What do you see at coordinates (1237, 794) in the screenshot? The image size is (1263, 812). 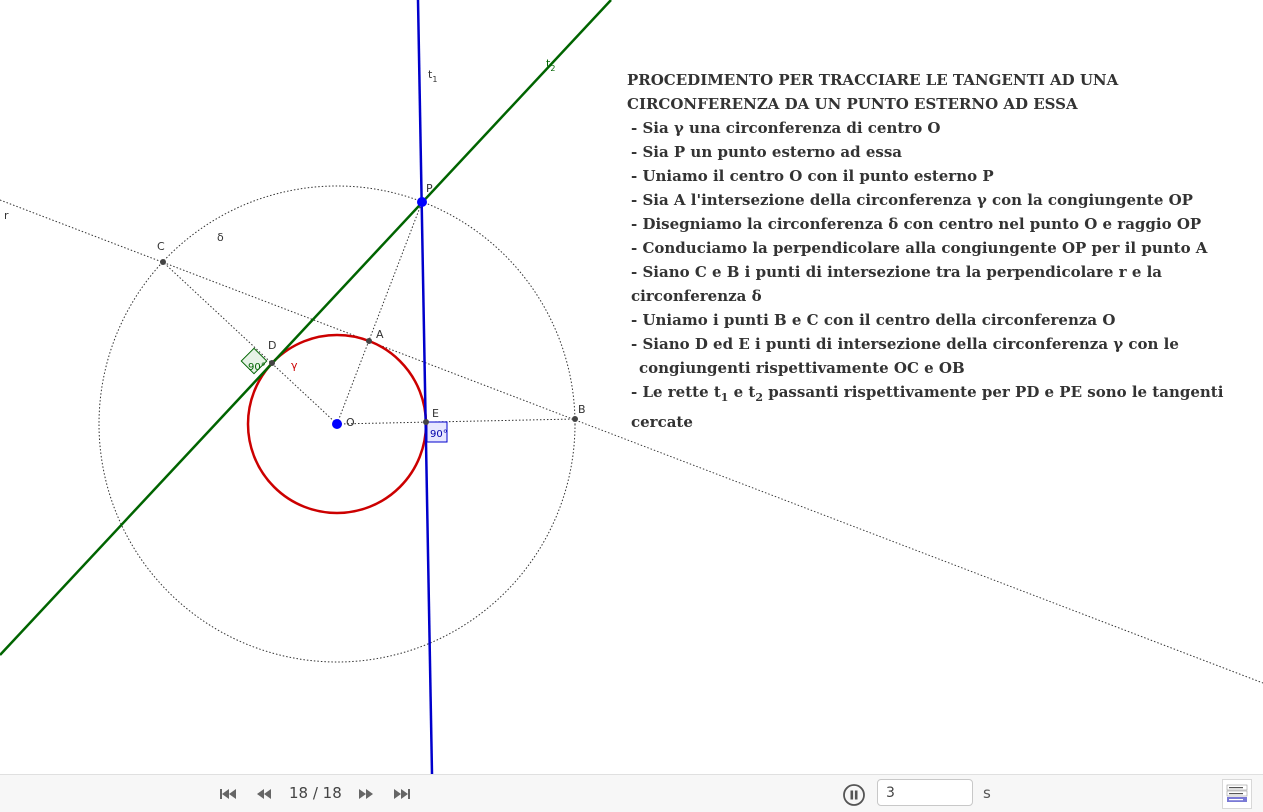 I see `algebra-view-icon` at bounding box center [1237, 794].